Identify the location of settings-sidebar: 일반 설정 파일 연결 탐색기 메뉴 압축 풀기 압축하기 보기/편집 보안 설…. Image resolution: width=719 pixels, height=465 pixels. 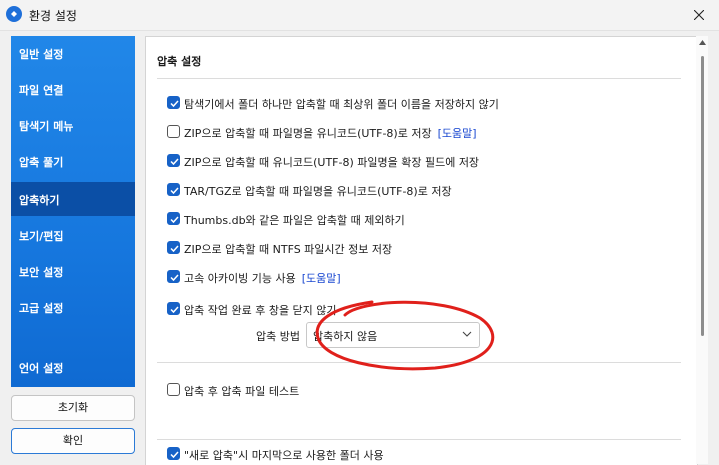
(73, 211).